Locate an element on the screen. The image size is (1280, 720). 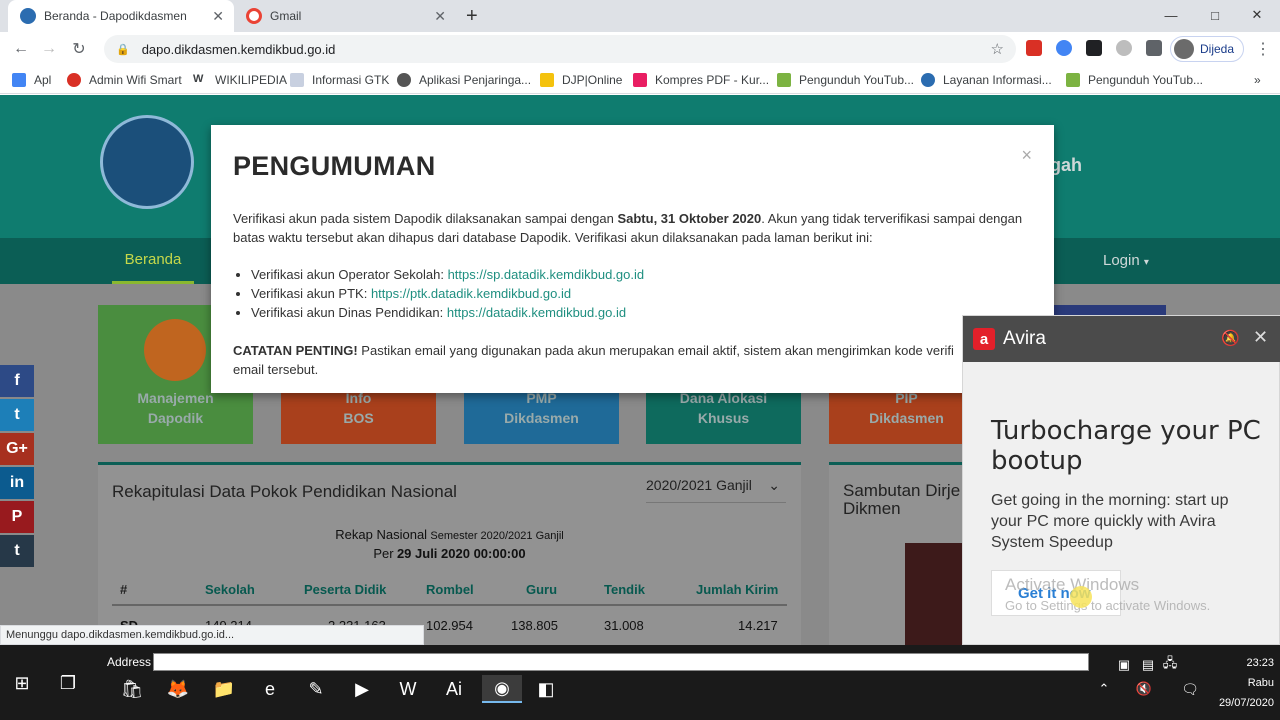
reload-icon: ↻ is located at coordinates (79, 49).